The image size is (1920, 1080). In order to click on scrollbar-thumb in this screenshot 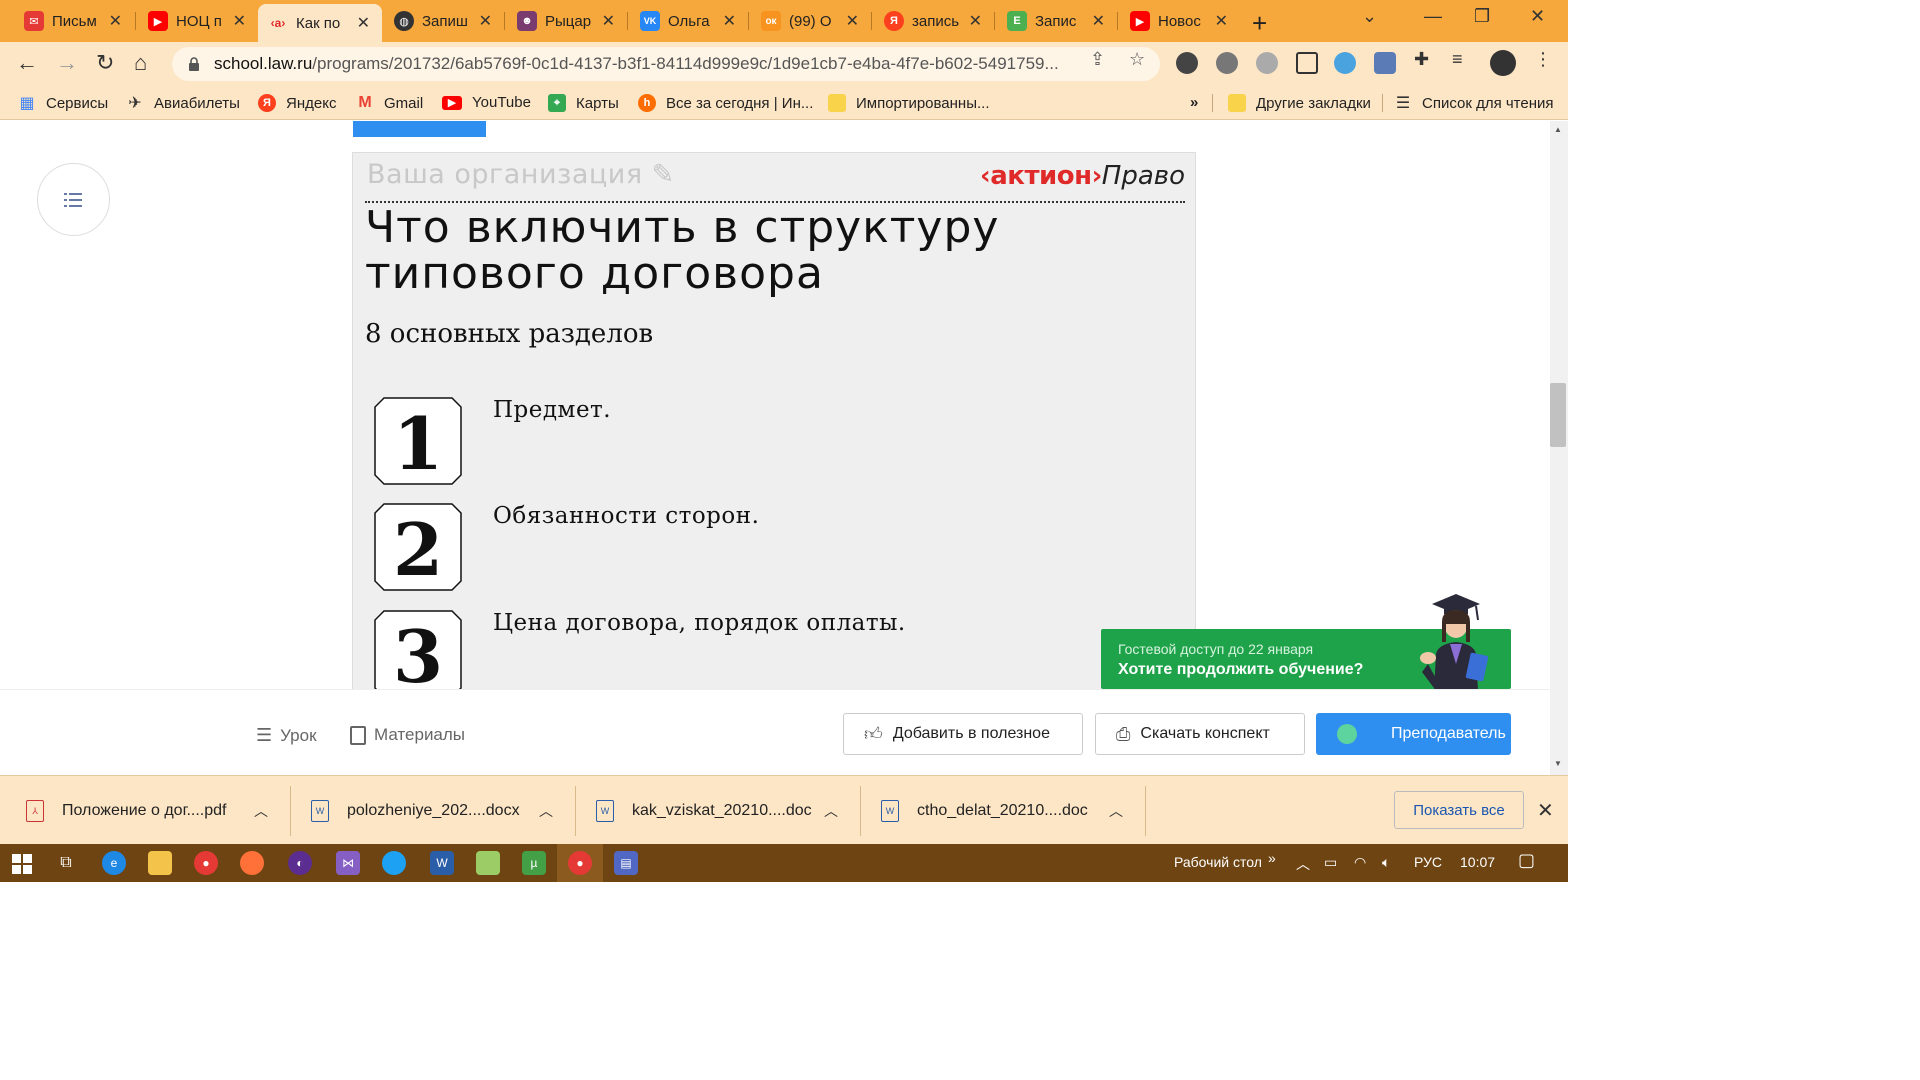, I will do `click(1558, 415)`.